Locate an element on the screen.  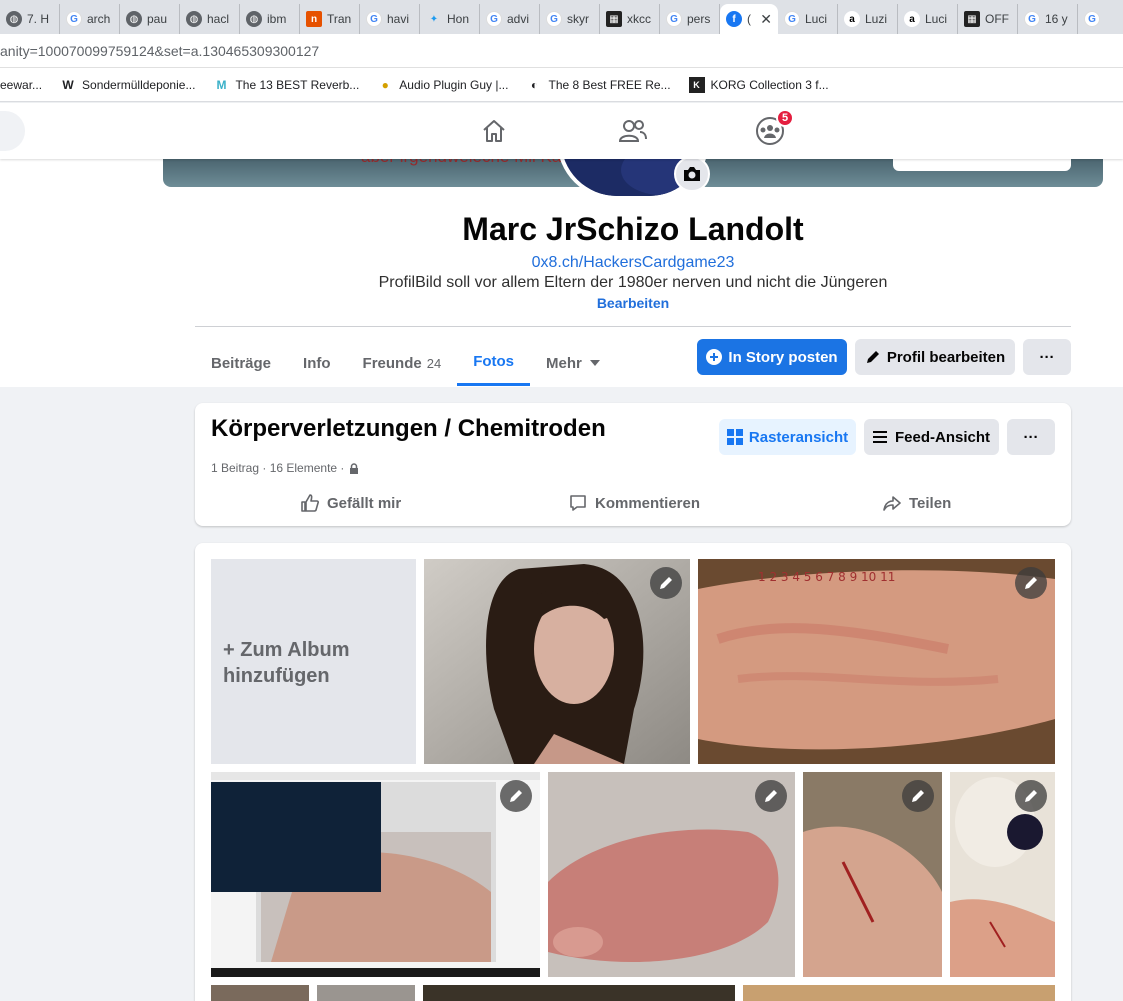
browser-tab: Gpers is located at coordinates (690, 19).